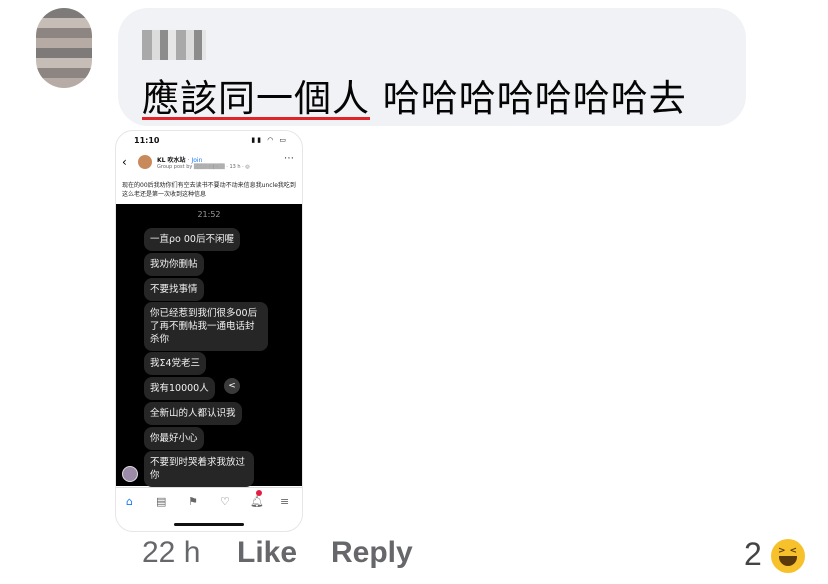 The image size is (828, 584). I want to click on post-by-label: Group post by, so click(175, 167).